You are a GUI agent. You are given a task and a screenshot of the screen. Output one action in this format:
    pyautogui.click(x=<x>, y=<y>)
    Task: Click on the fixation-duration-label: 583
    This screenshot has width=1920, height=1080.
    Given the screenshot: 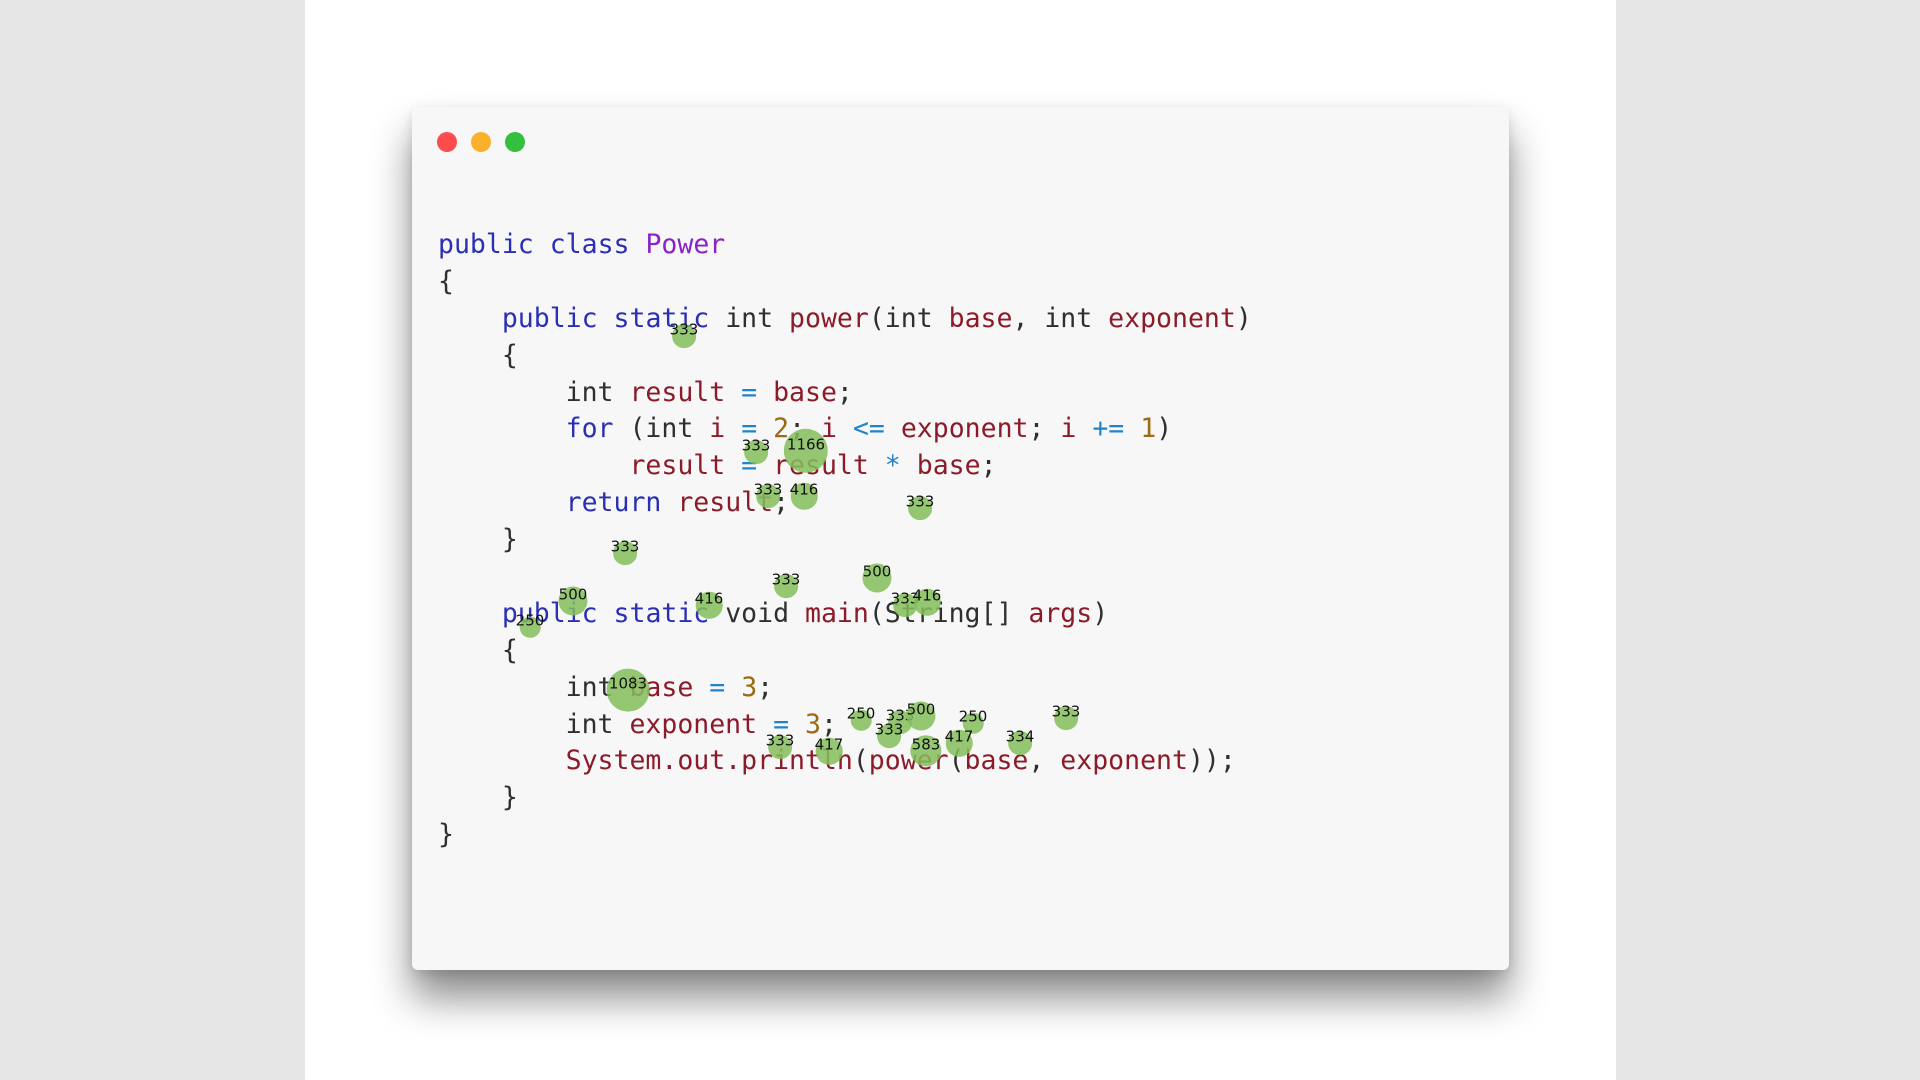 What is the action you would take?
    pyautogui.click(x=926, y=744)
    